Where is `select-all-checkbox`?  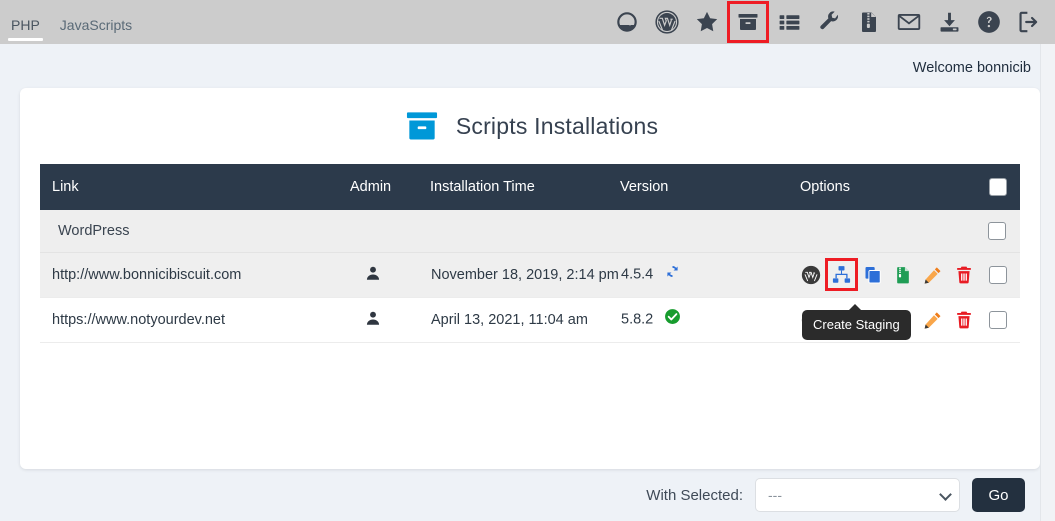 select-all-checkbox is located at coordinates (997, 187).